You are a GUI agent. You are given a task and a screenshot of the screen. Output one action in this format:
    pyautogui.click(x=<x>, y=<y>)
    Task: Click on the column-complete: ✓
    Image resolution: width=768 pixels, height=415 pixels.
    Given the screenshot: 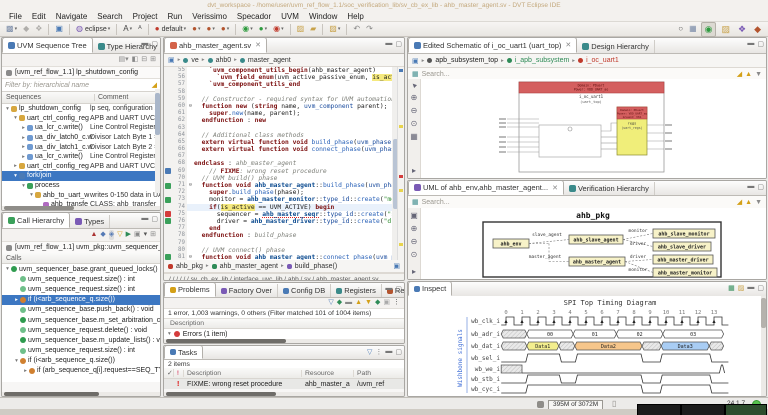 What is the action you would take?
    pyautogui.click(x=169, y=373)
    